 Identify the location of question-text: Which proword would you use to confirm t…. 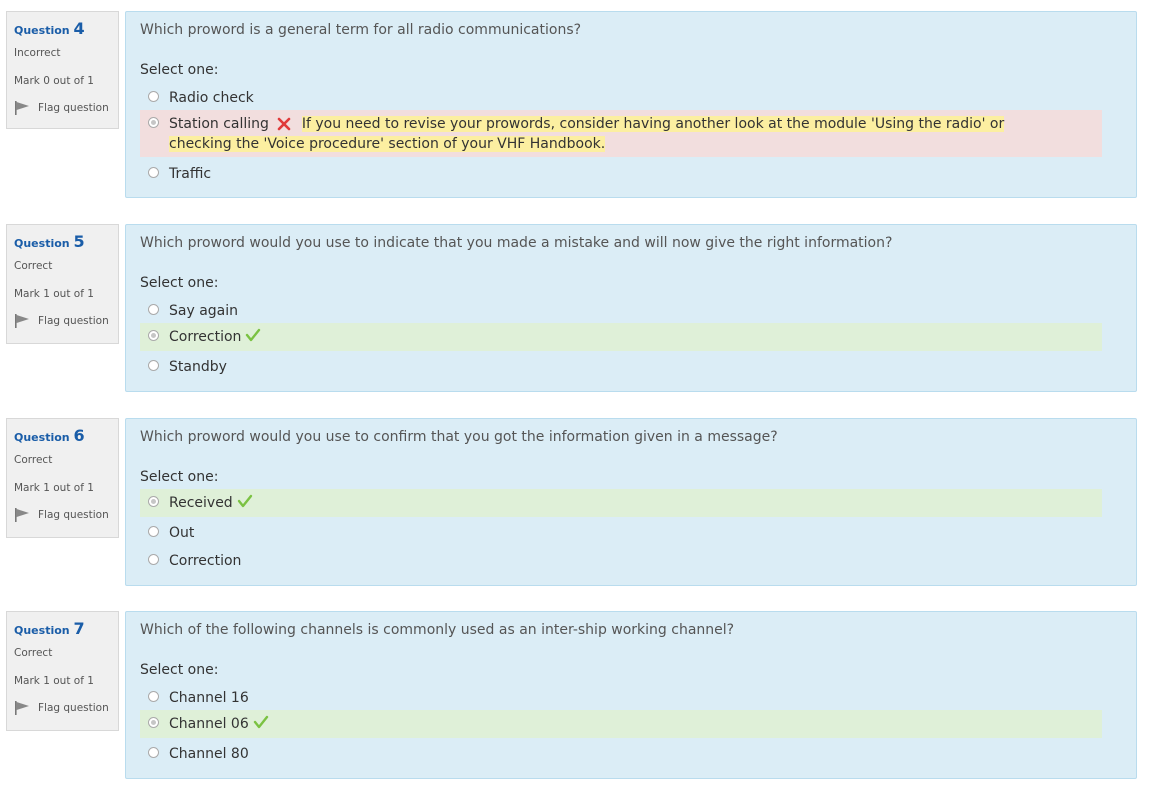
(459, 437).